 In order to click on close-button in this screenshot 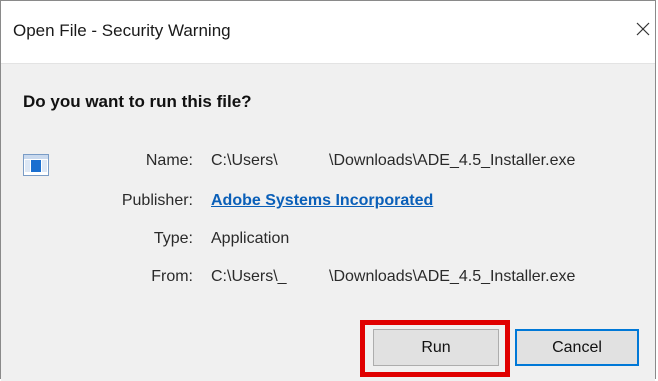, I will do `click(643, 29)`.